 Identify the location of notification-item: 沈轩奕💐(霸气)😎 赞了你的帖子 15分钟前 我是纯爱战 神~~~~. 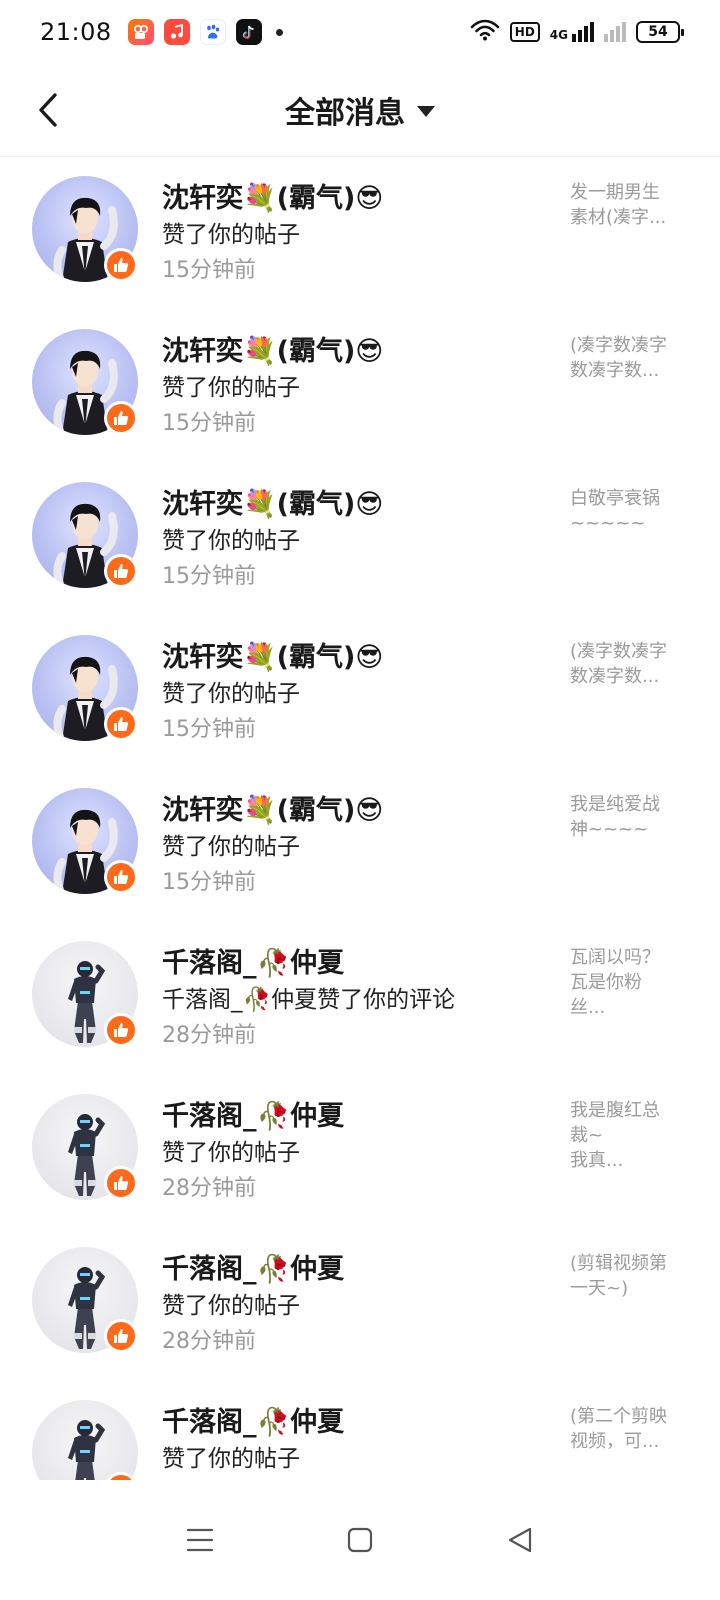
(360, 846).